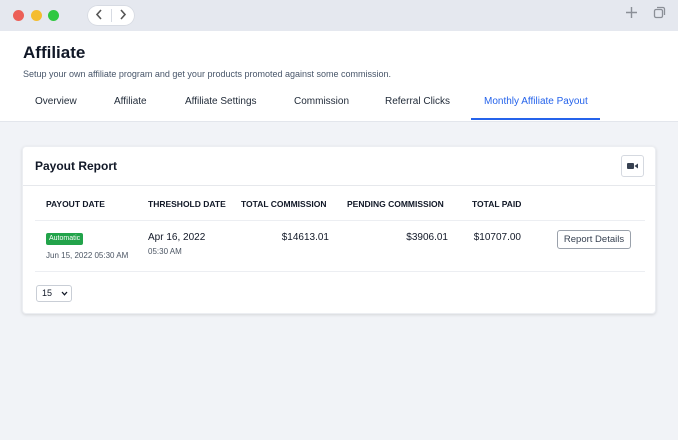 The height and width of the screenshot is (440, 678). What do you see at coordinates (305, 237) in the screenshot?
I see `total-commission: $14613.01` at bounding box center [305, 237].